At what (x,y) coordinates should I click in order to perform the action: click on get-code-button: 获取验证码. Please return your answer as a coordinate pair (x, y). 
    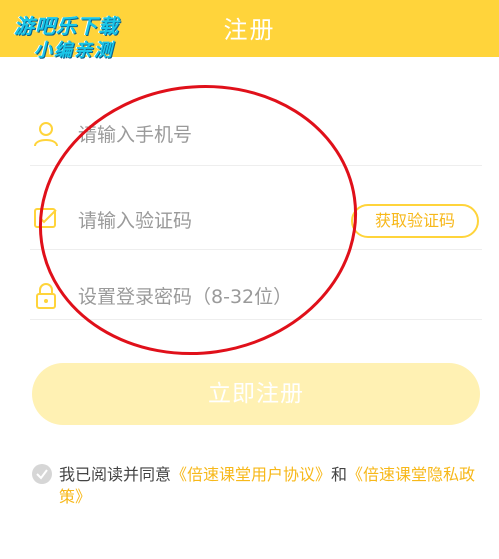
    Looking at the image, I should click on (415, 221).